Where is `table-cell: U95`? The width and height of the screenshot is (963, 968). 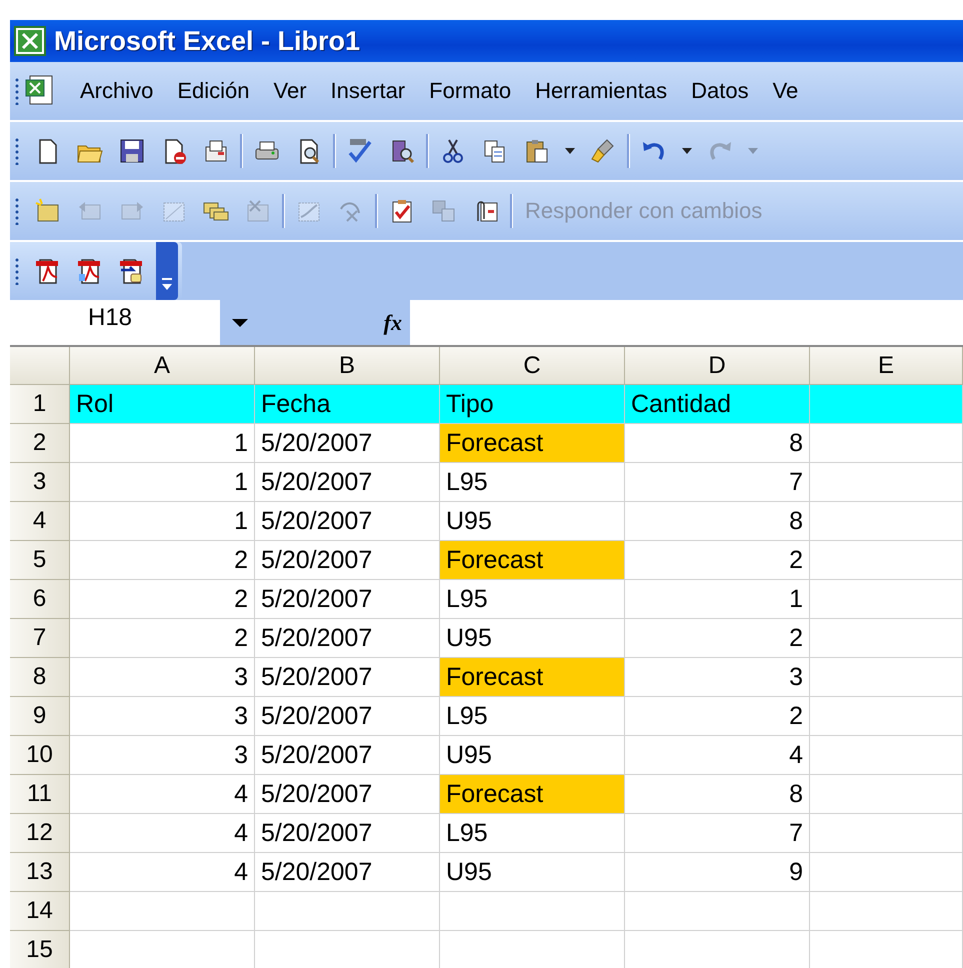 table-cell: U95 is located at coordinates (532, 872).